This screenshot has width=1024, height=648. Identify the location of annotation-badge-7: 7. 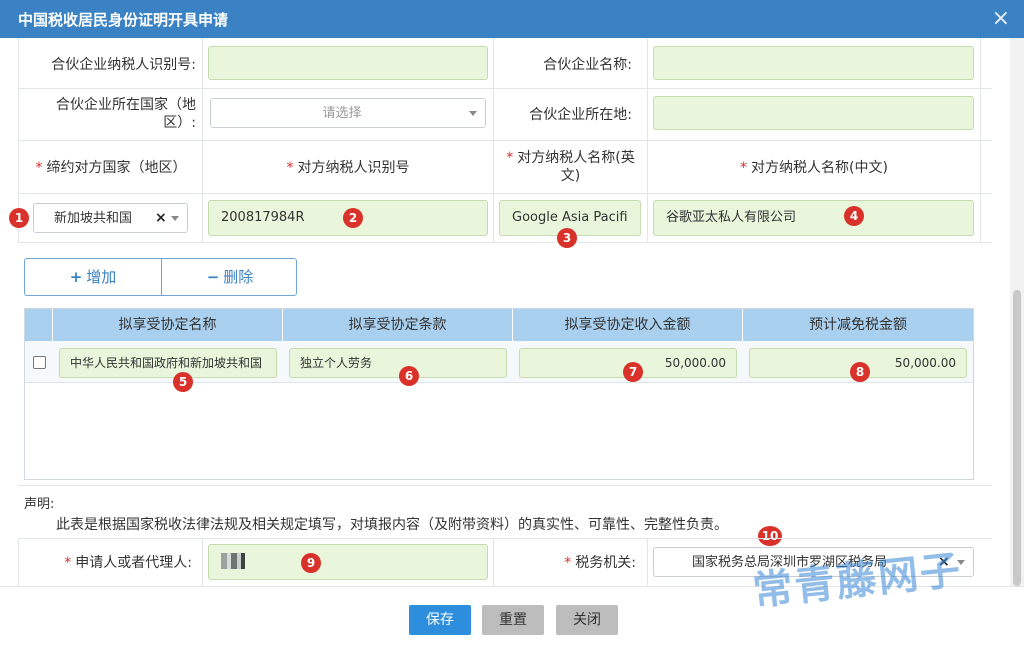
(633, 372).